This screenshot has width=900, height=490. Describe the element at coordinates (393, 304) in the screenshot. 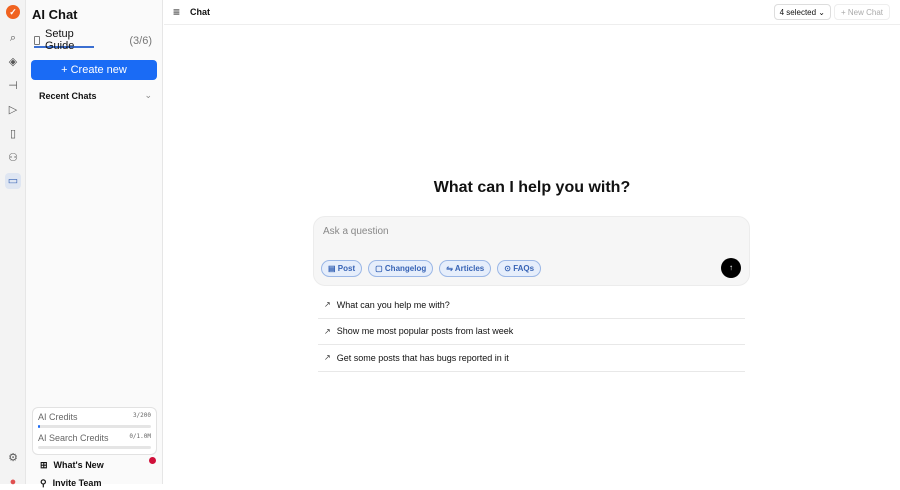

I see `suggestion-text: What can you help me with?` at that location.